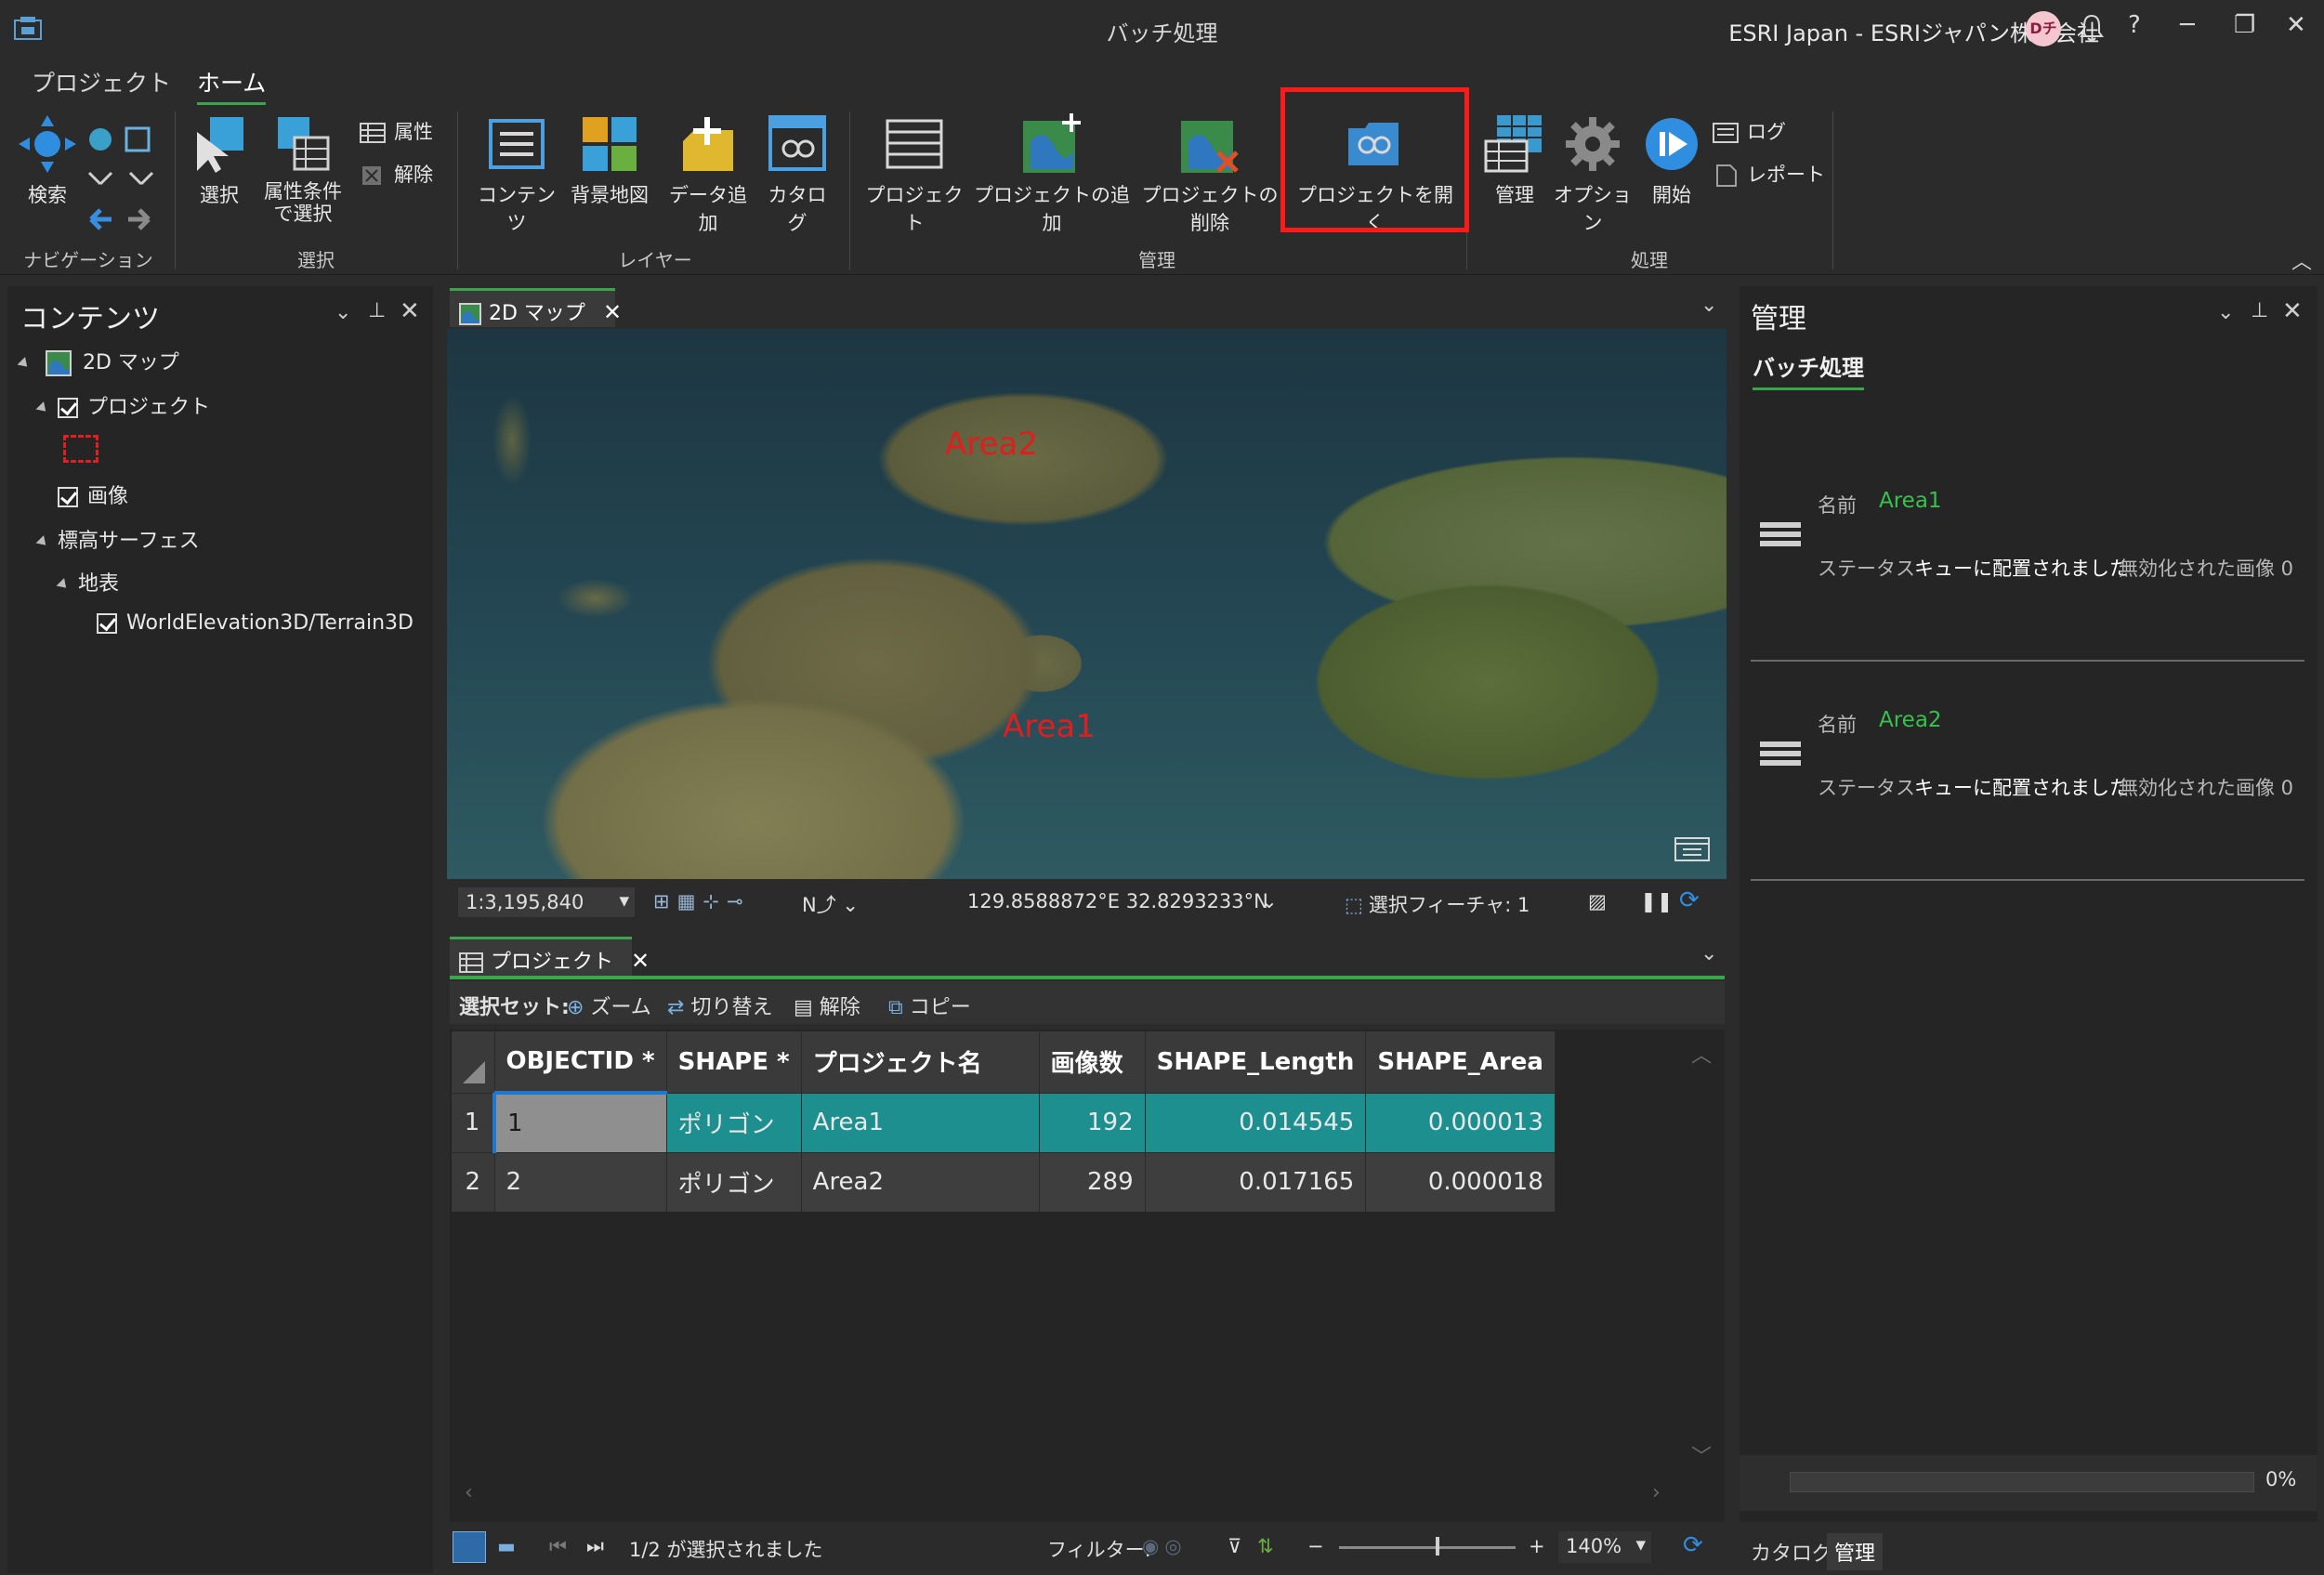  What do you see at coordinates (47, 160) in the screenshot?
I see `search-button: 検索` at bounding box center [47, 160].